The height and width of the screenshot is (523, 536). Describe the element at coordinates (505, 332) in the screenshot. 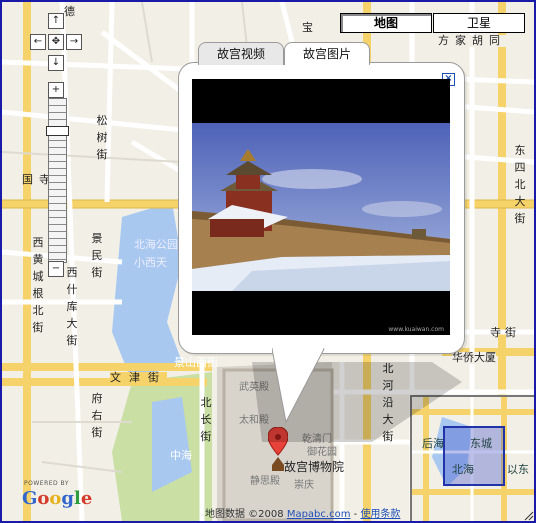

I see `street-label: 寺街` at that location.